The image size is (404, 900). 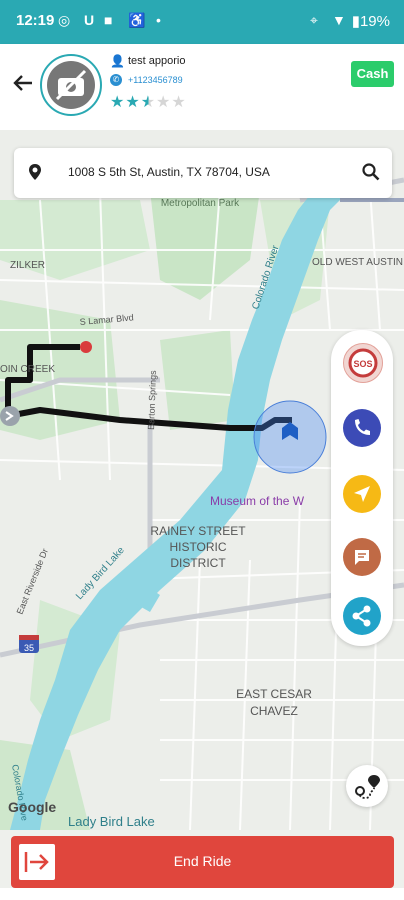 I want to click on rider-name: test apporio, so click(x=157, y=61).